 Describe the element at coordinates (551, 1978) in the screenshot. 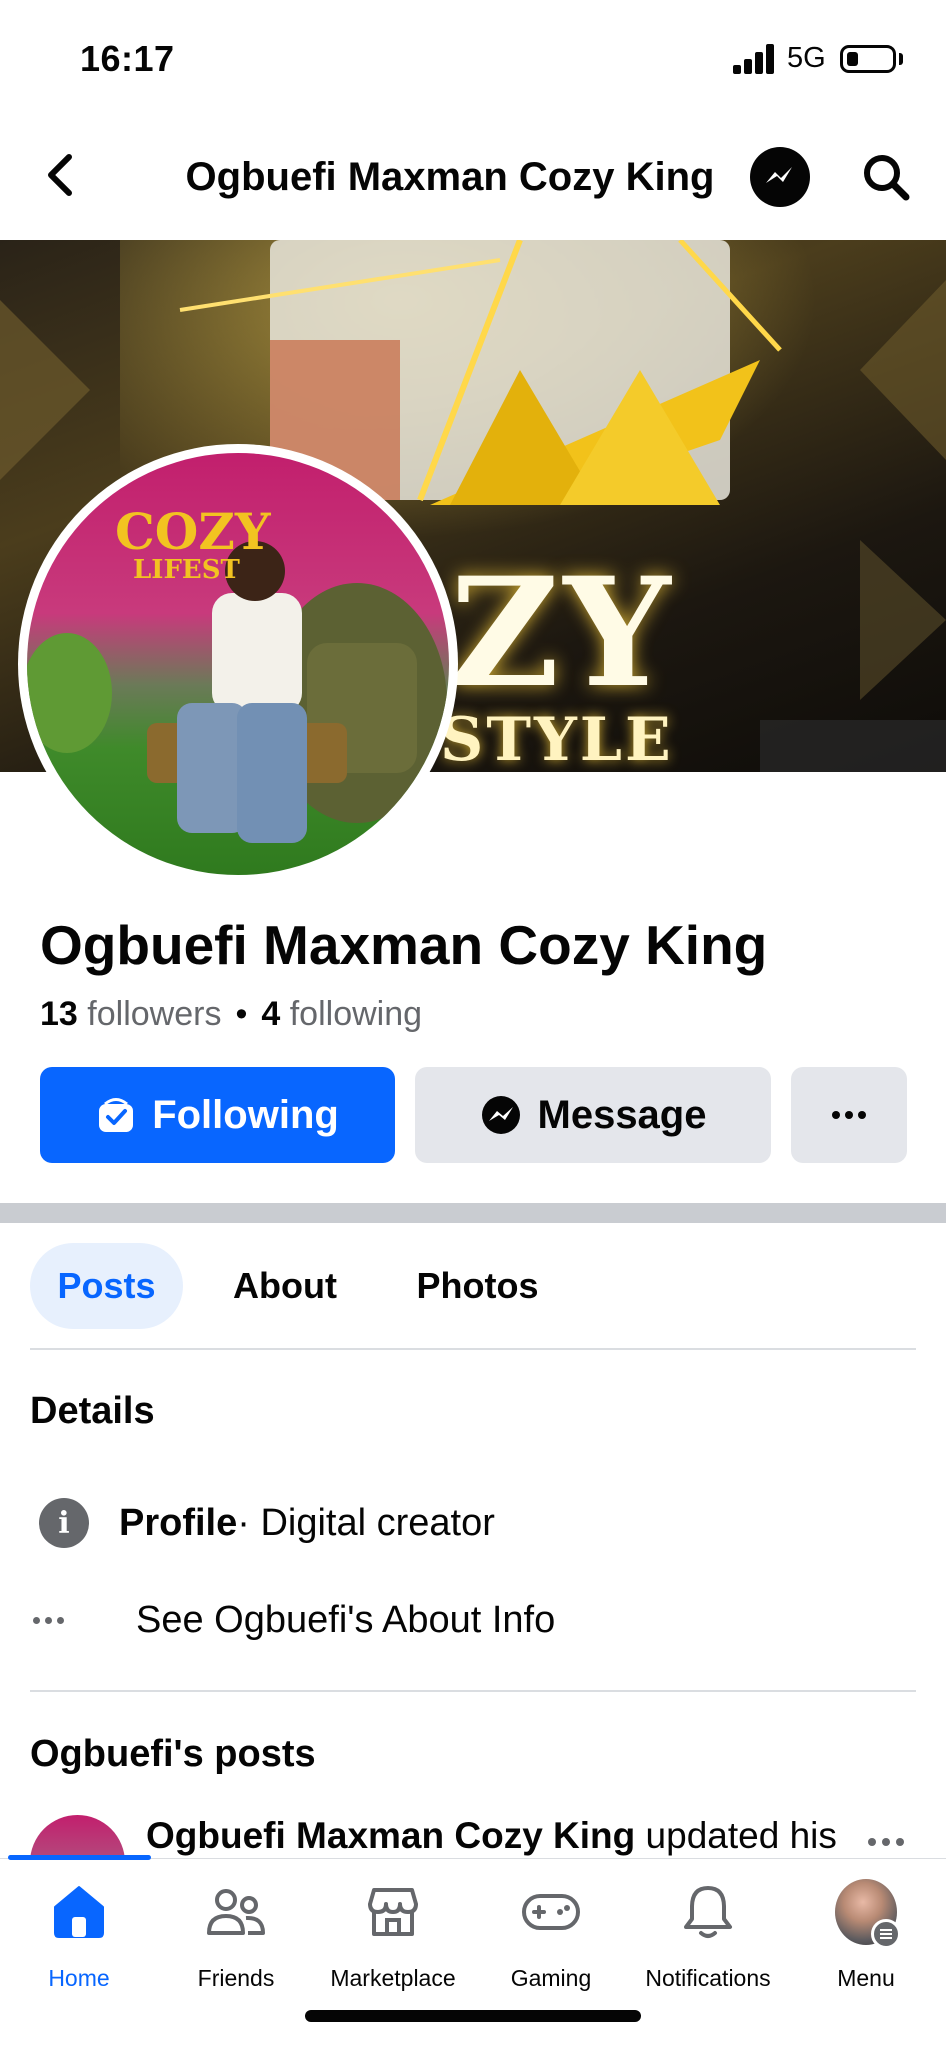

I see `nav-gaming-label: Gaming` at that location.